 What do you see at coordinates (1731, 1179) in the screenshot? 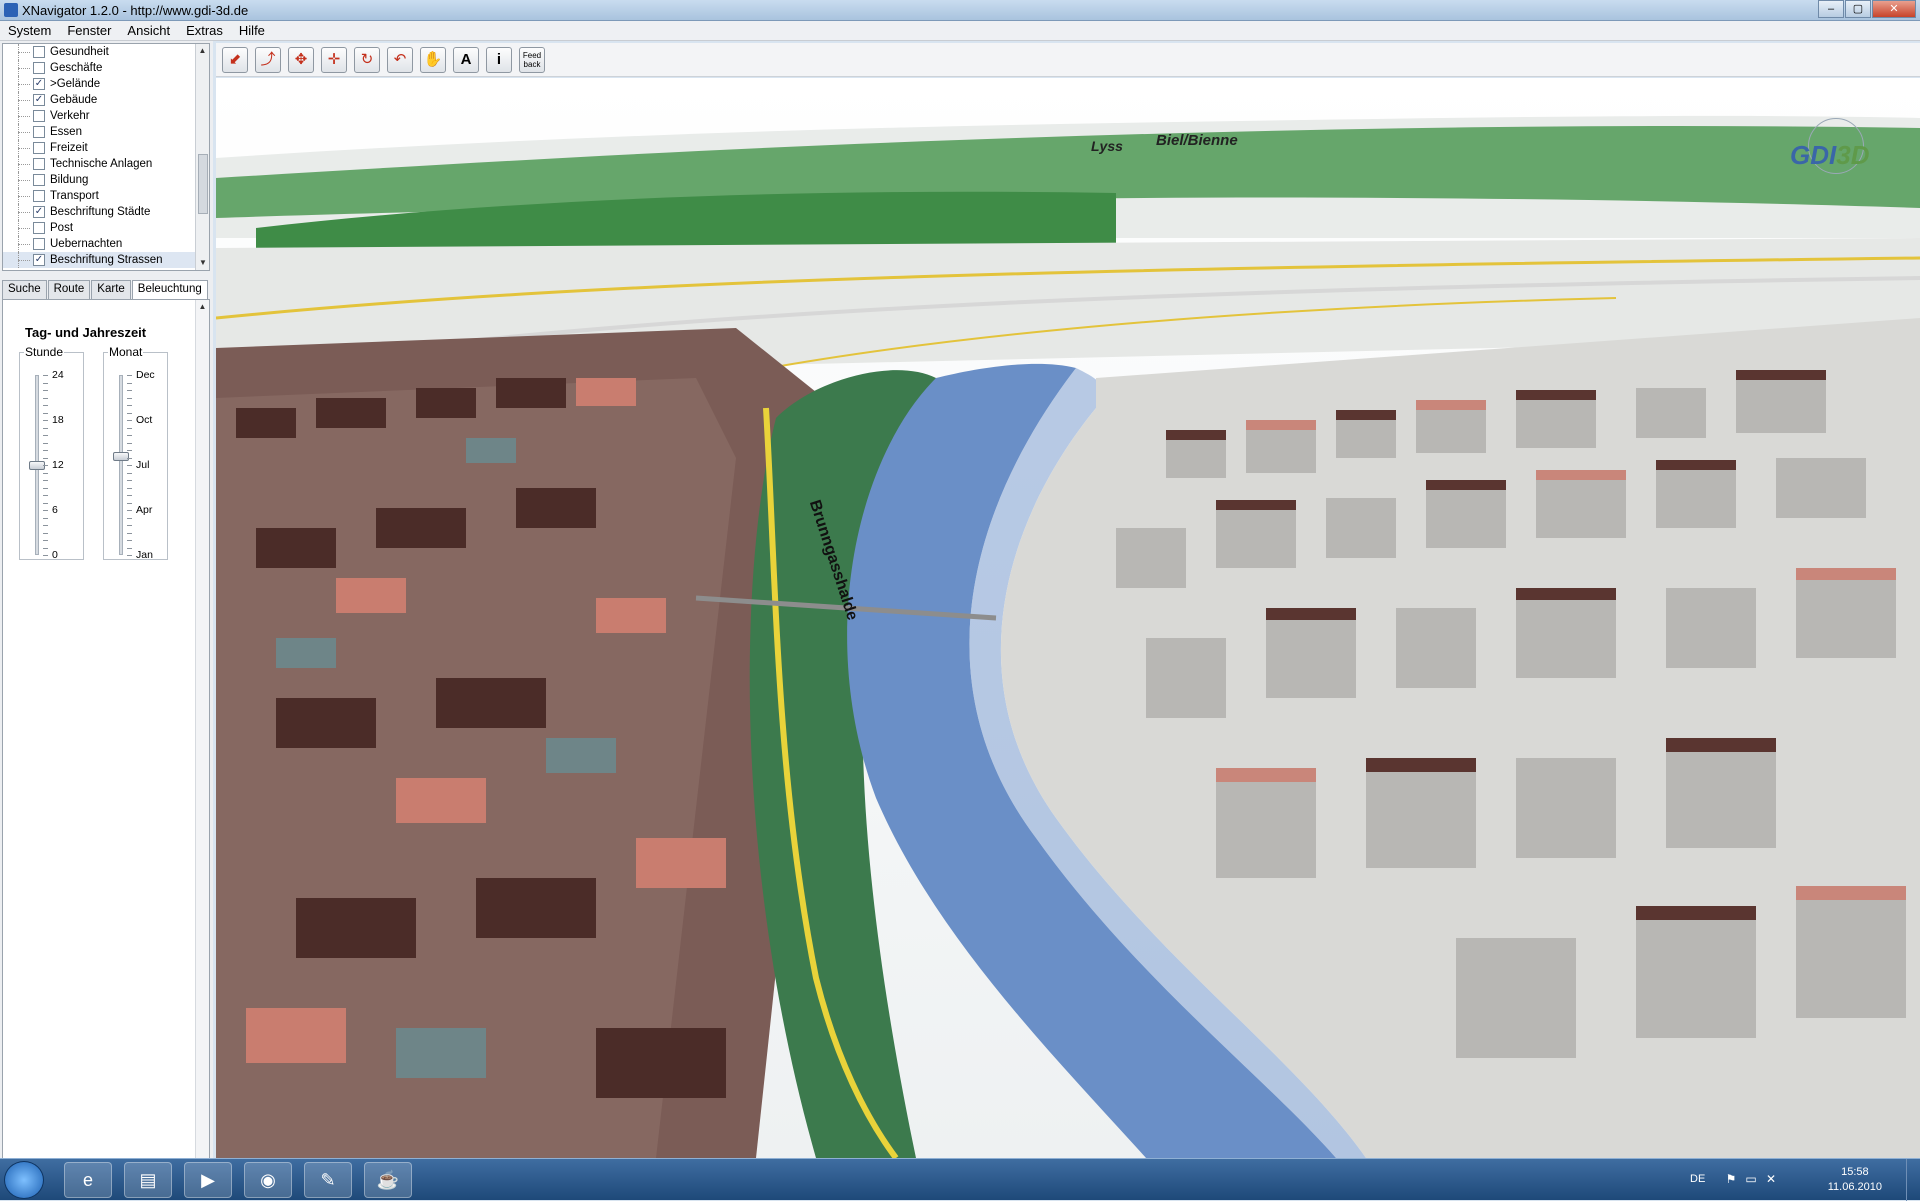
I see `flag-icon: ⚑` at bounding box center [1731, 1179].